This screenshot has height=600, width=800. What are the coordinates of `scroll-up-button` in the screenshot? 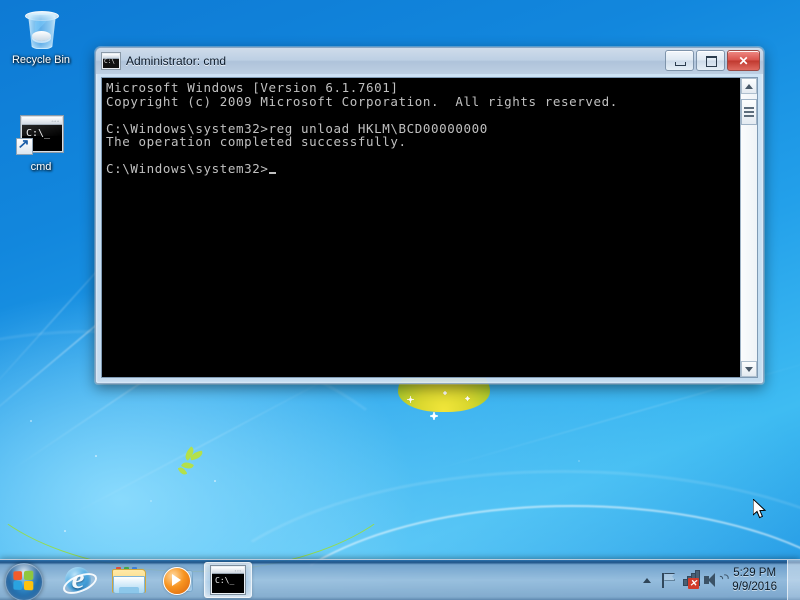 It's located at (749, 86).